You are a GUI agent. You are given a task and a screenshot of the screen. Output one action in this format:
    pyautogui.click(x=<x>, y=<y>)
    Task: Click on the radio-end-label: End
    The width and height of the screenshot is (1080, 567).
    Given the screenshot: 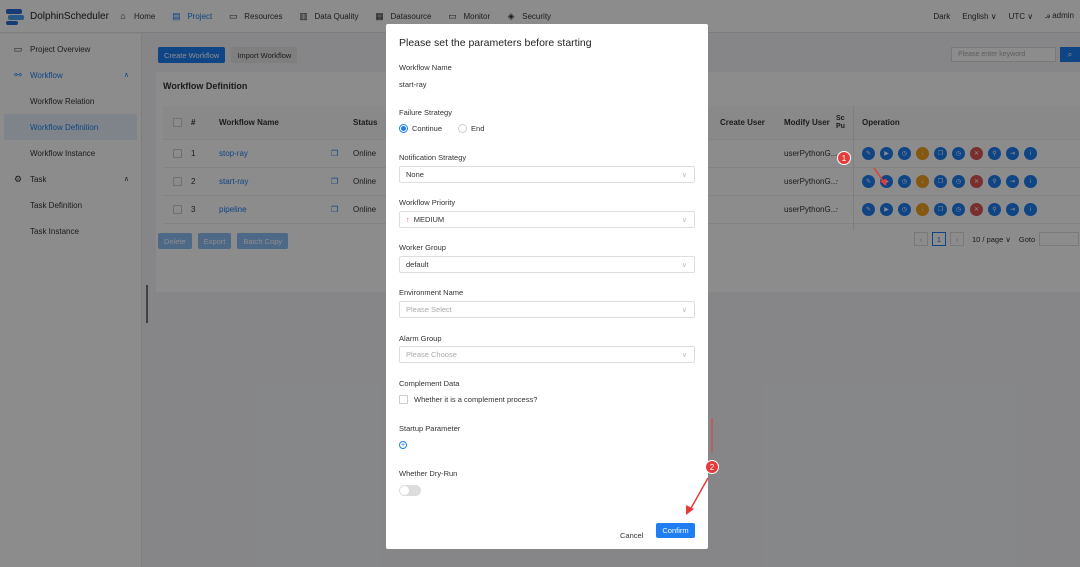 What is the action you would take?
    pyautogui.click(x=478, y=128)
    